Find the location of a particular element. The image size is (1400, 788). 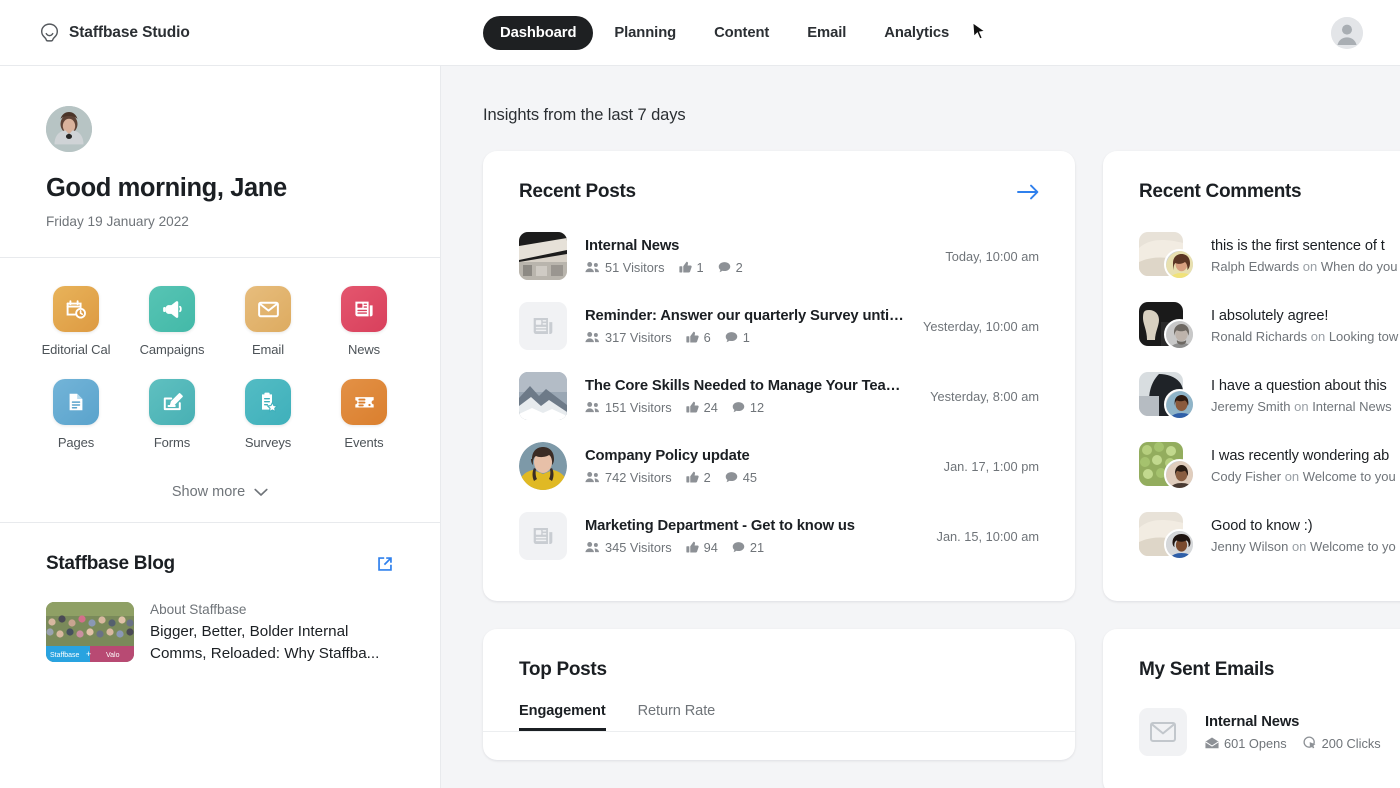

app-shortcut-email: Email is located at coordinates (268, 321).